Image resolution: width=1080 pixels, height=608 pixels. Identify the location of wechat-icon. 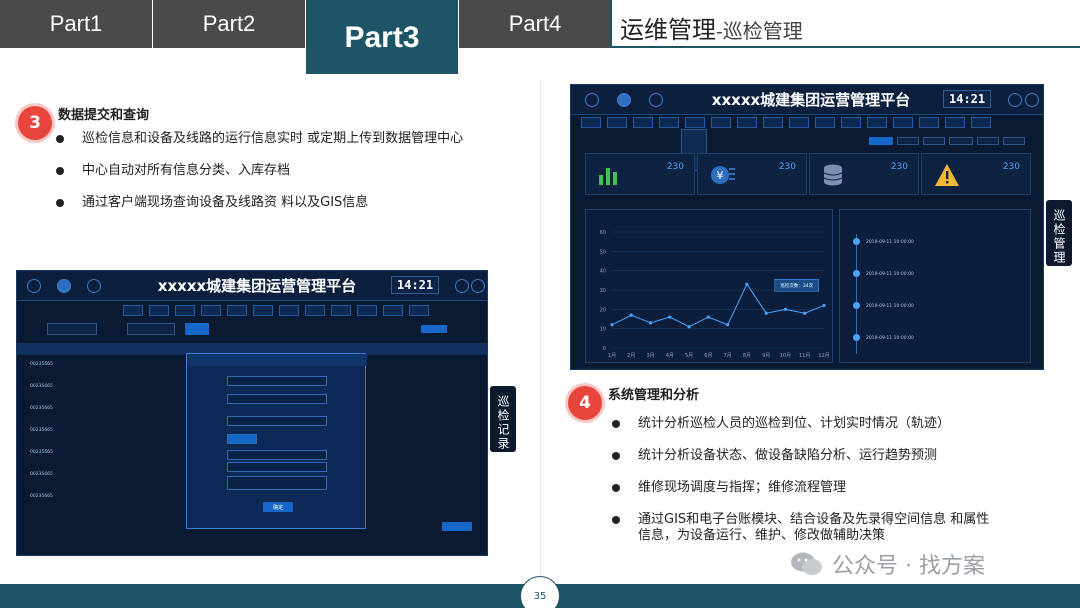
(806, 563).